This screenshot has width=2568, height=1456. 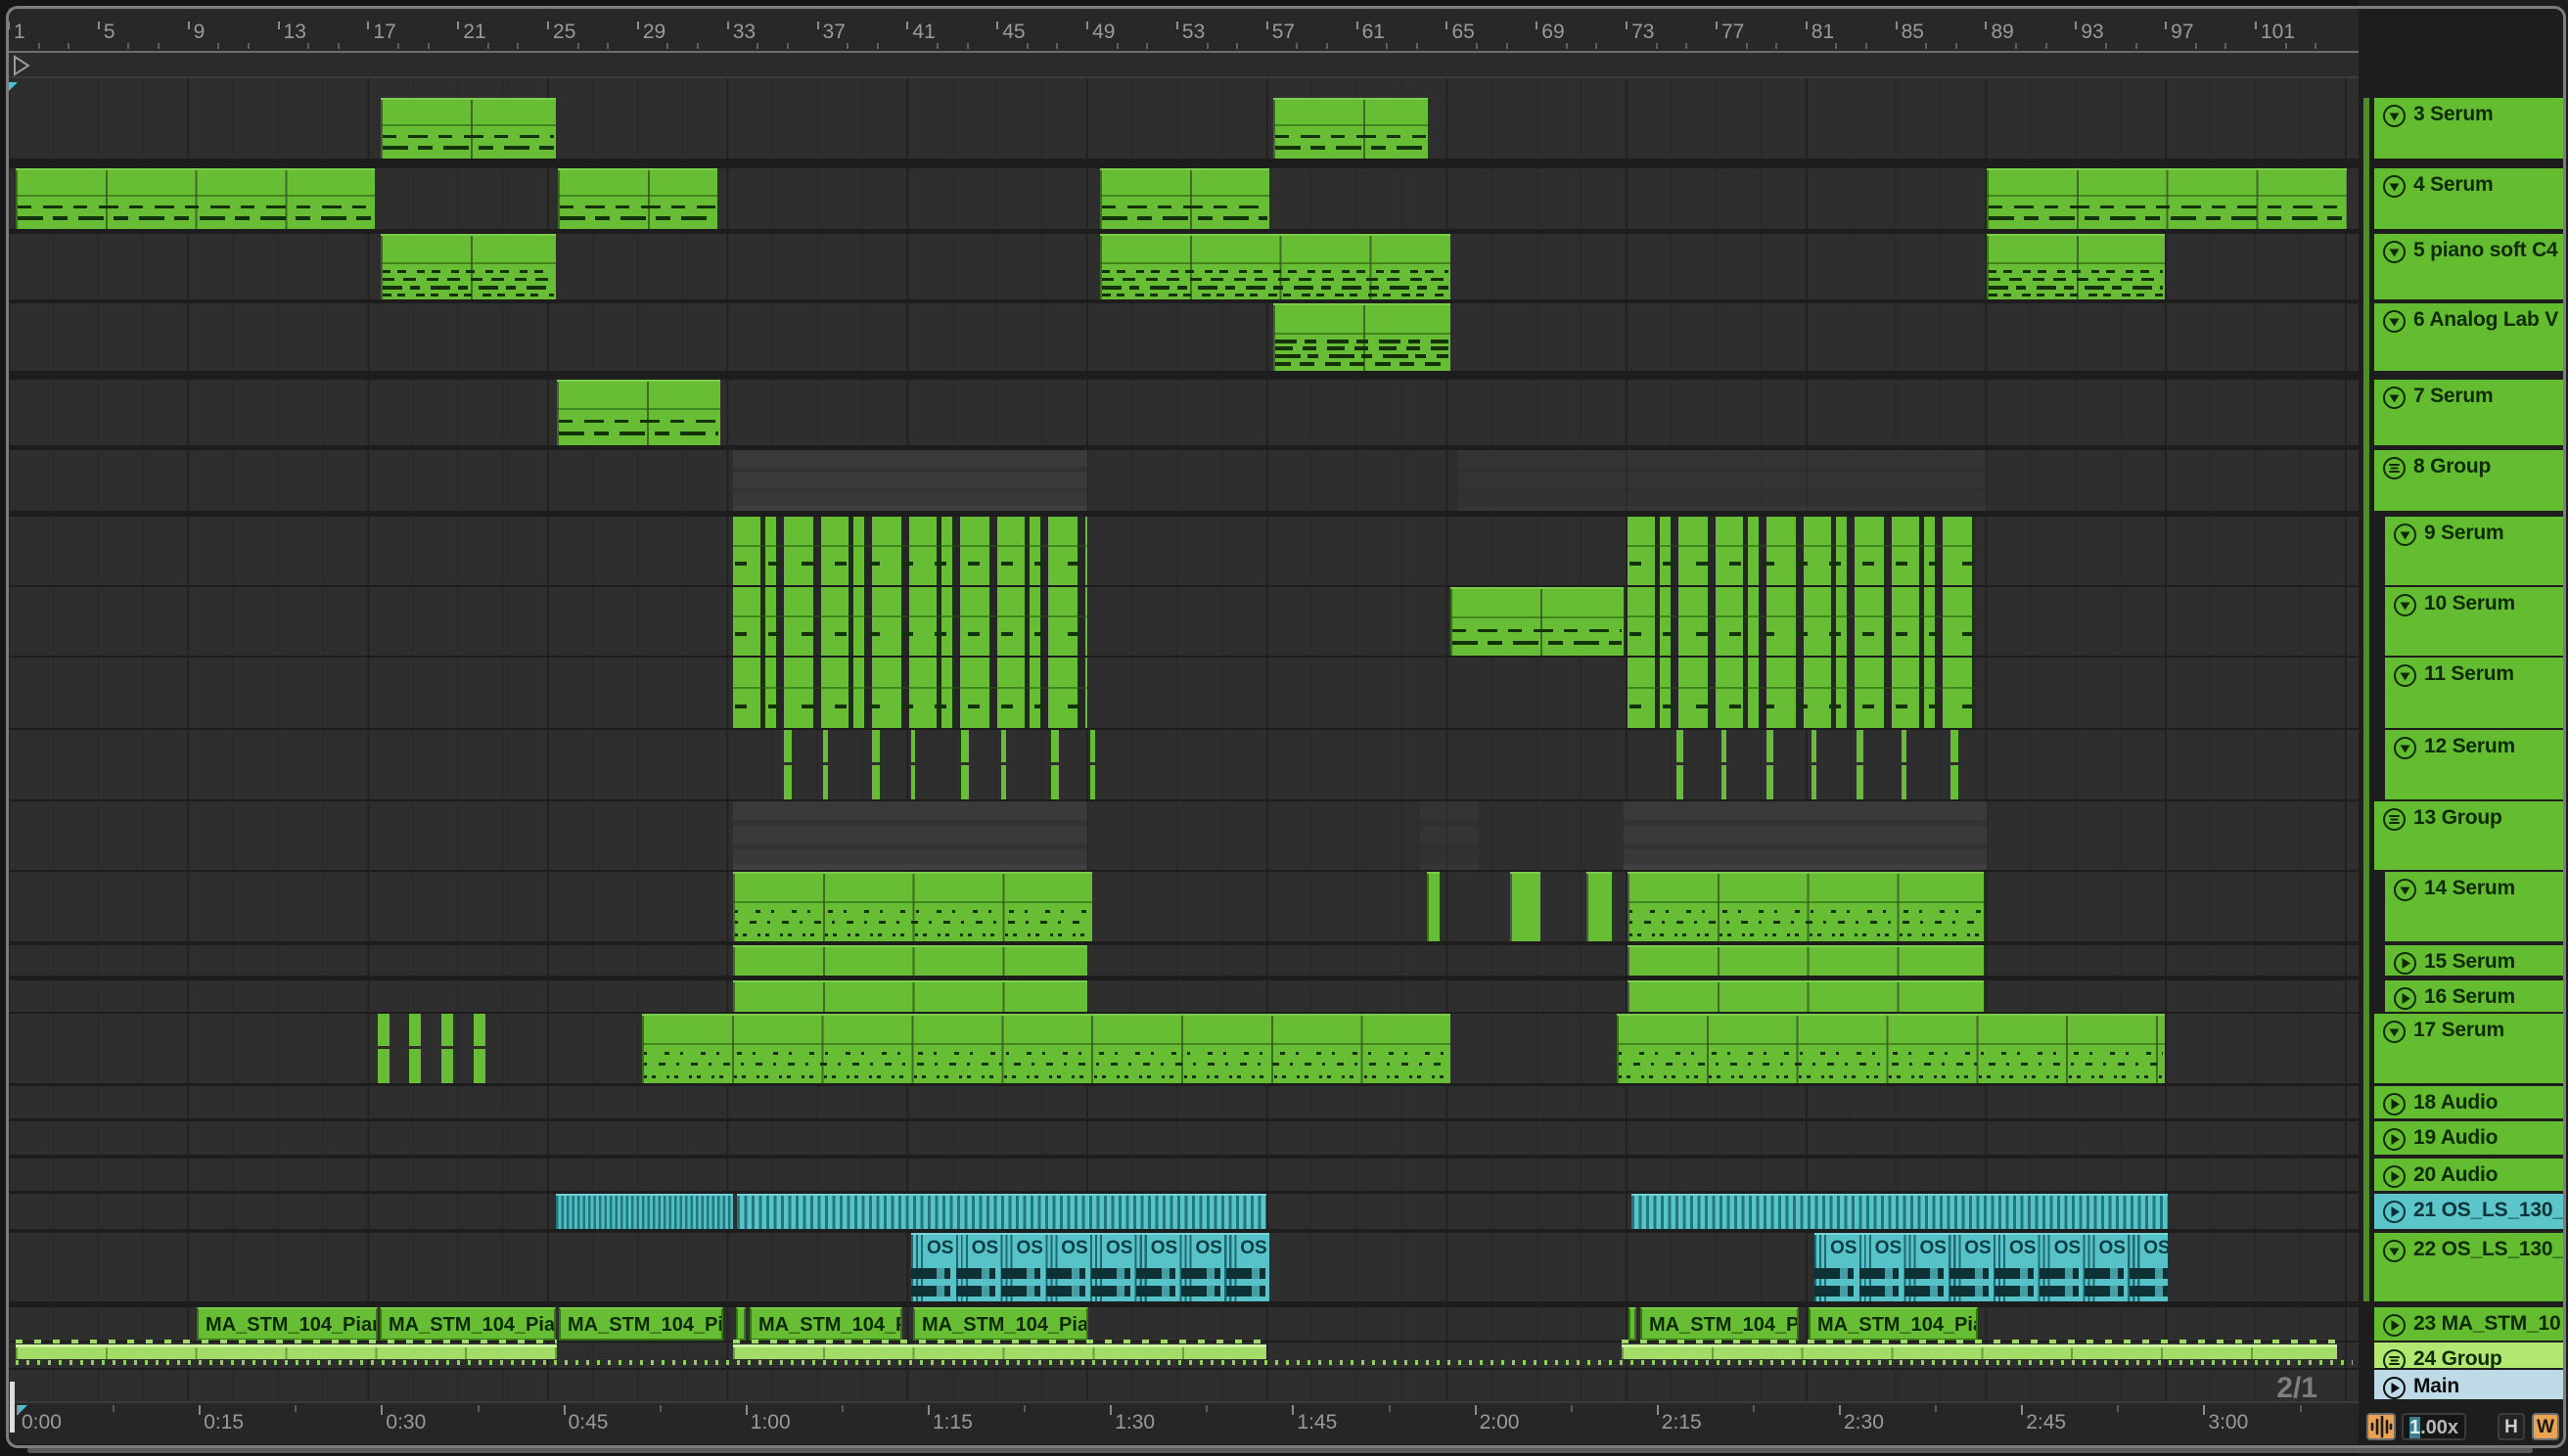 I want to click on horizontal-scrollbar, so click(x=1280, y=1450).